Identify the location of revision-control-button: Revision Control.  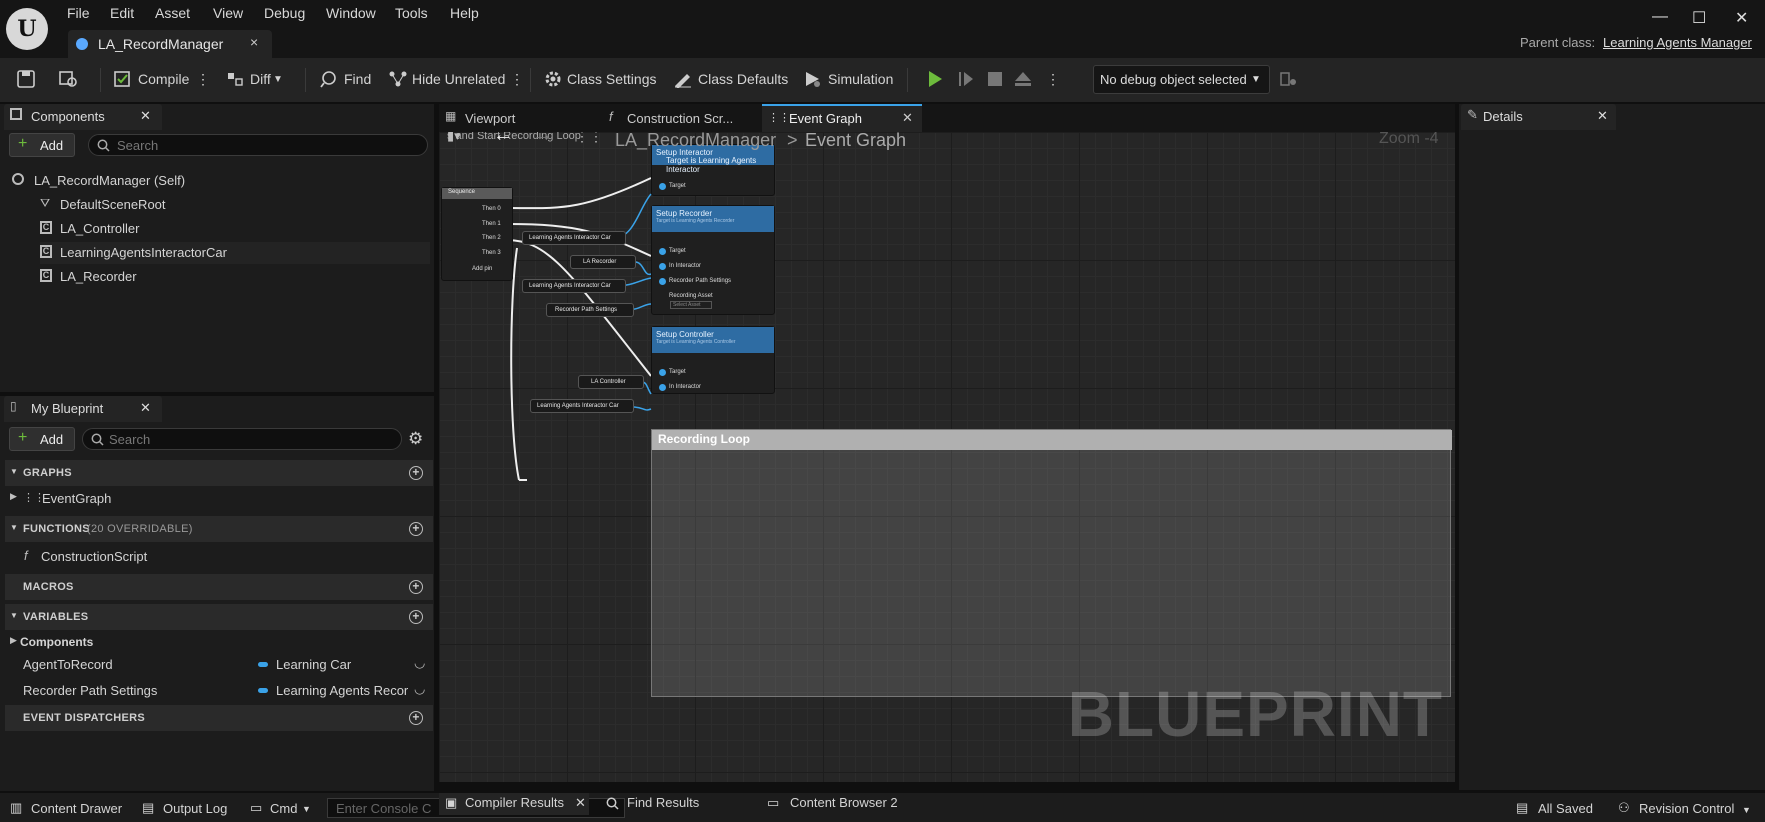
(1686, 808).